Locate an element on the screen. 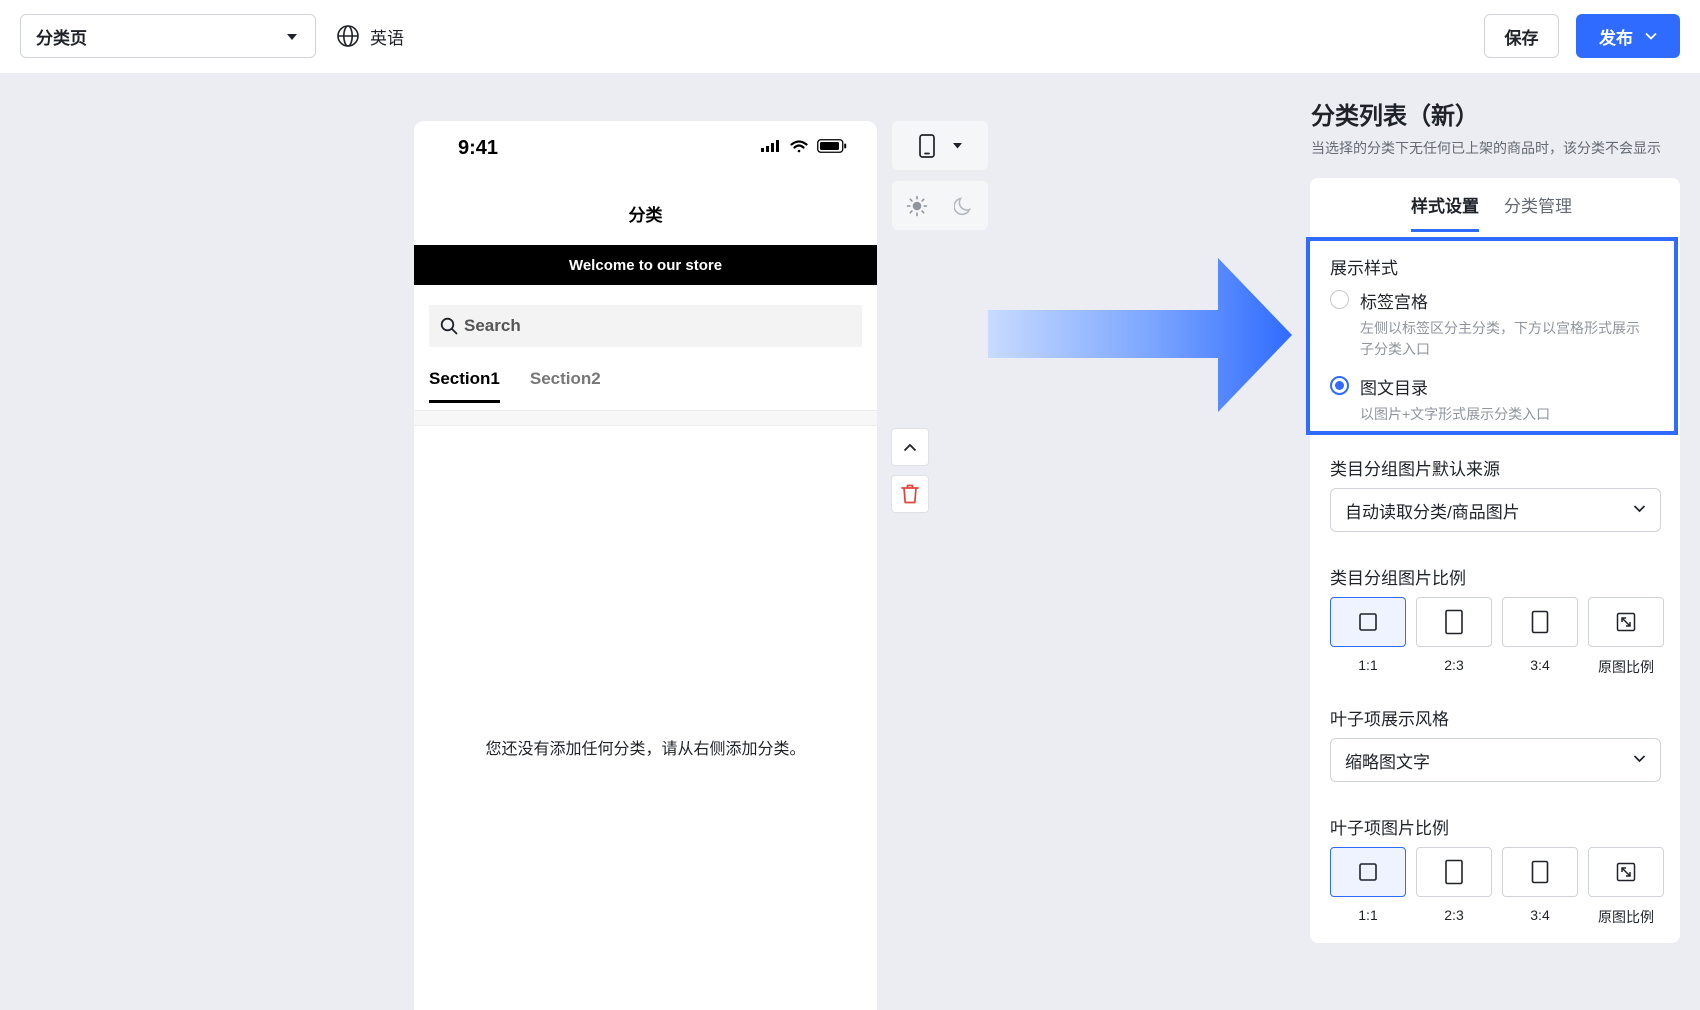  language-label: 英语 is located at coordinates (387, 38).